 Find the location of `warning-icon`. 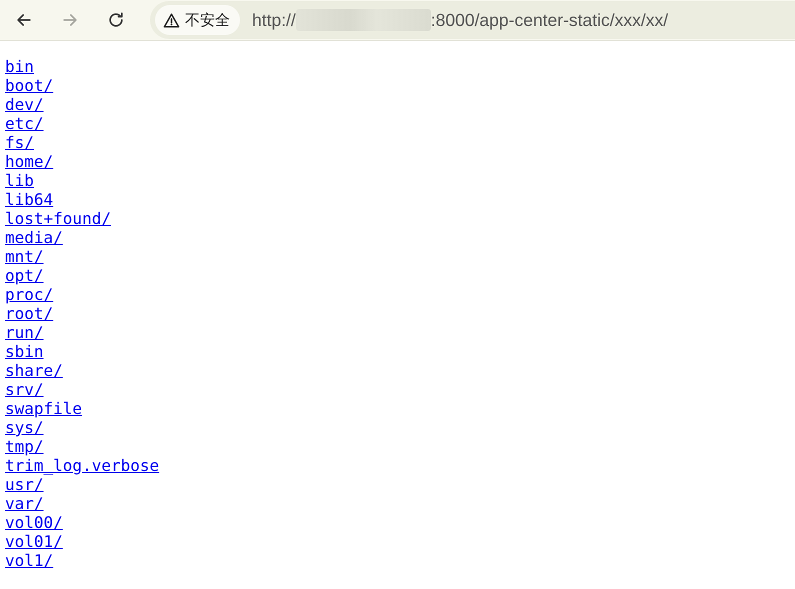

warning-icon is located at coordinates (171, 20).